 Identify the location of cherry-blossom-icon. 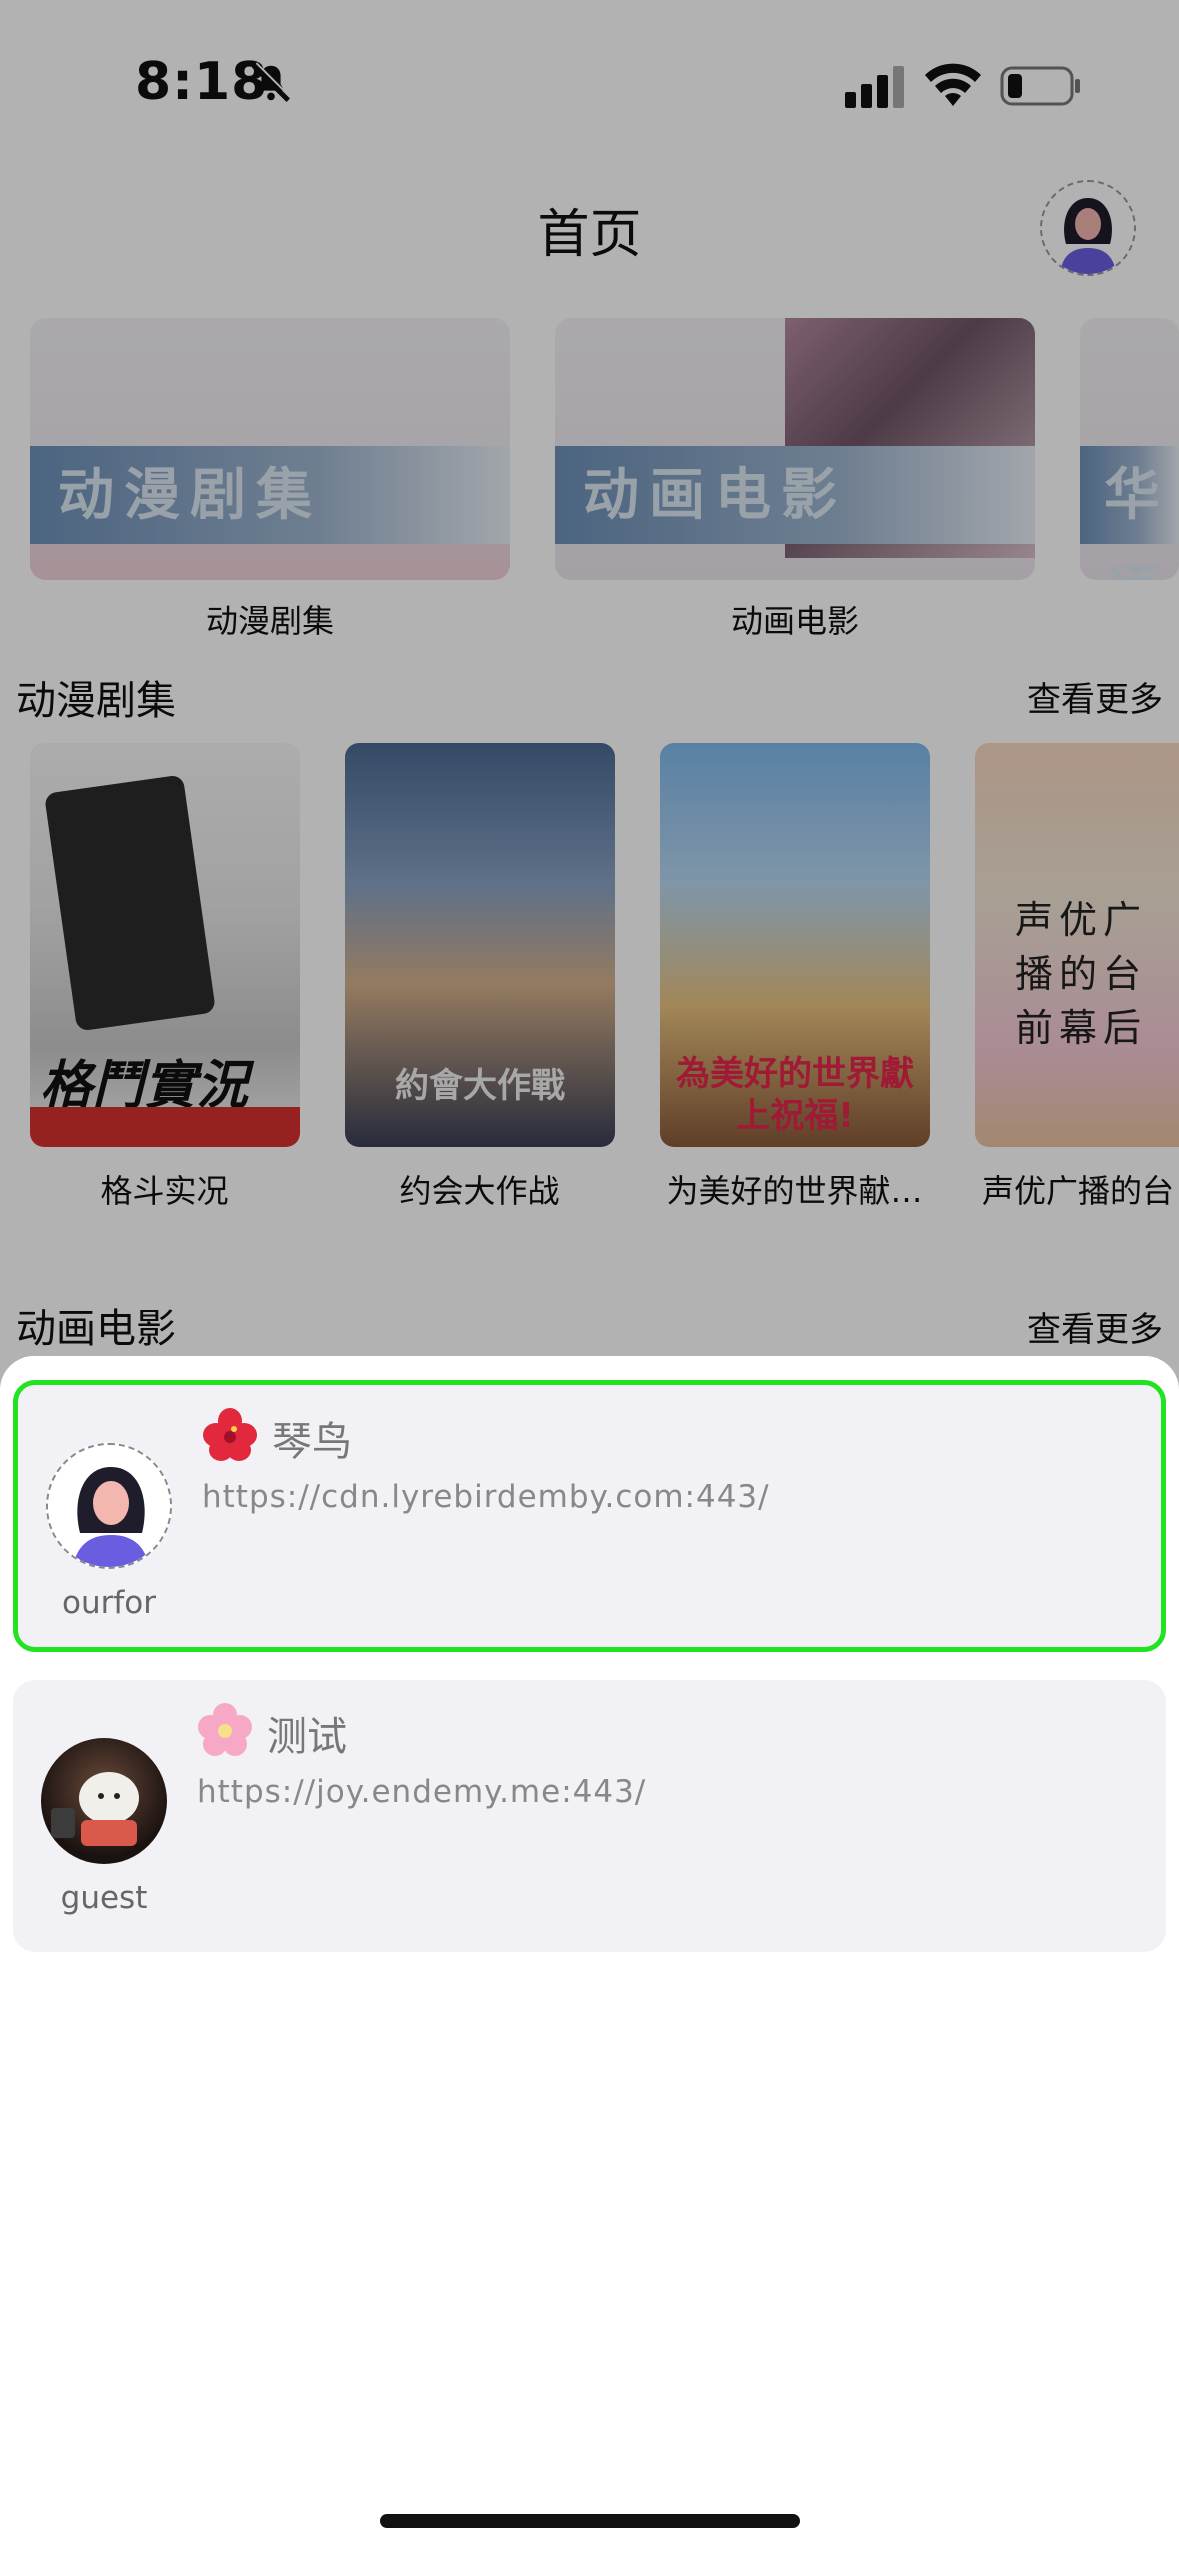
(225, 1729).